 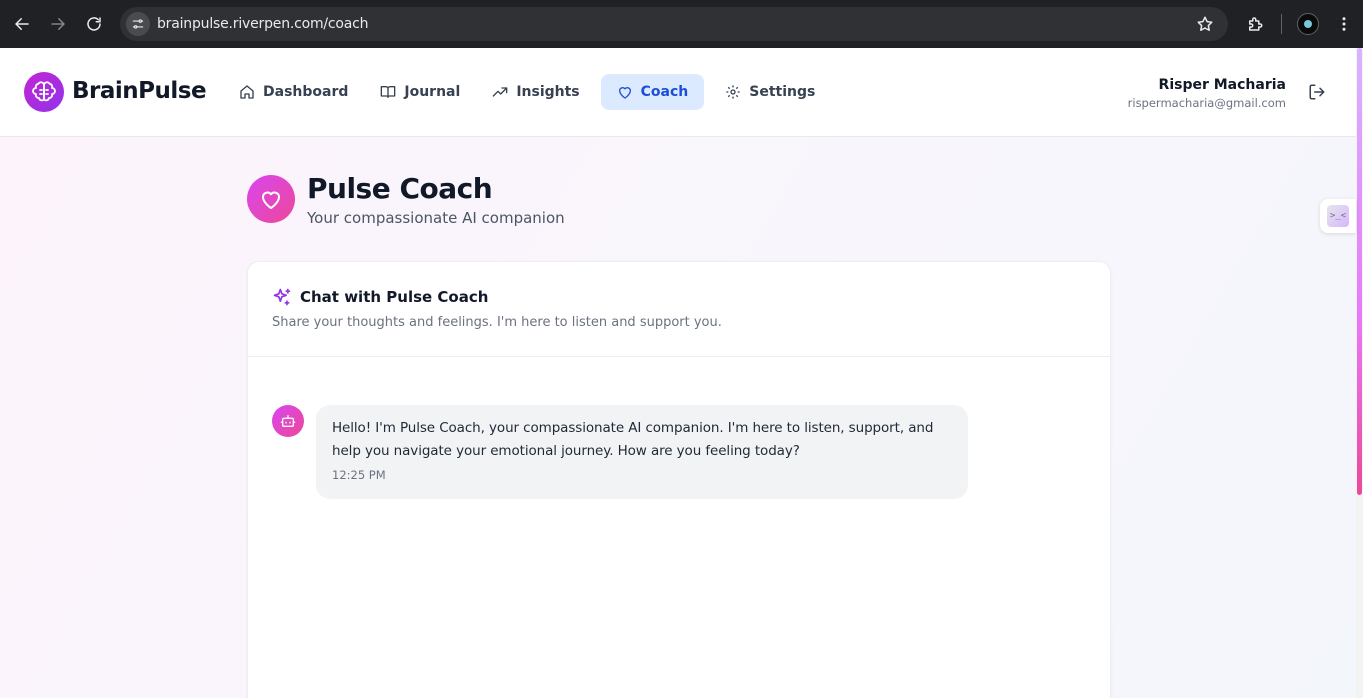 I want to click on nav-insights-label: Insights, so click(x=548, y=92).